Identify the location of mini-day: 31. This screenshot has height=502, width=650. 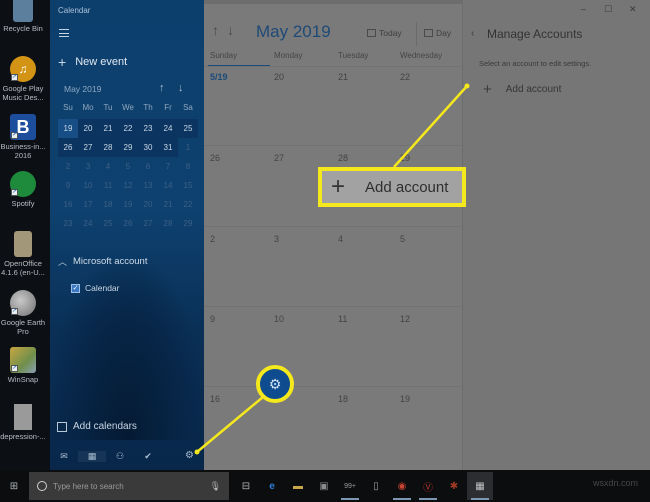
(168, 147).